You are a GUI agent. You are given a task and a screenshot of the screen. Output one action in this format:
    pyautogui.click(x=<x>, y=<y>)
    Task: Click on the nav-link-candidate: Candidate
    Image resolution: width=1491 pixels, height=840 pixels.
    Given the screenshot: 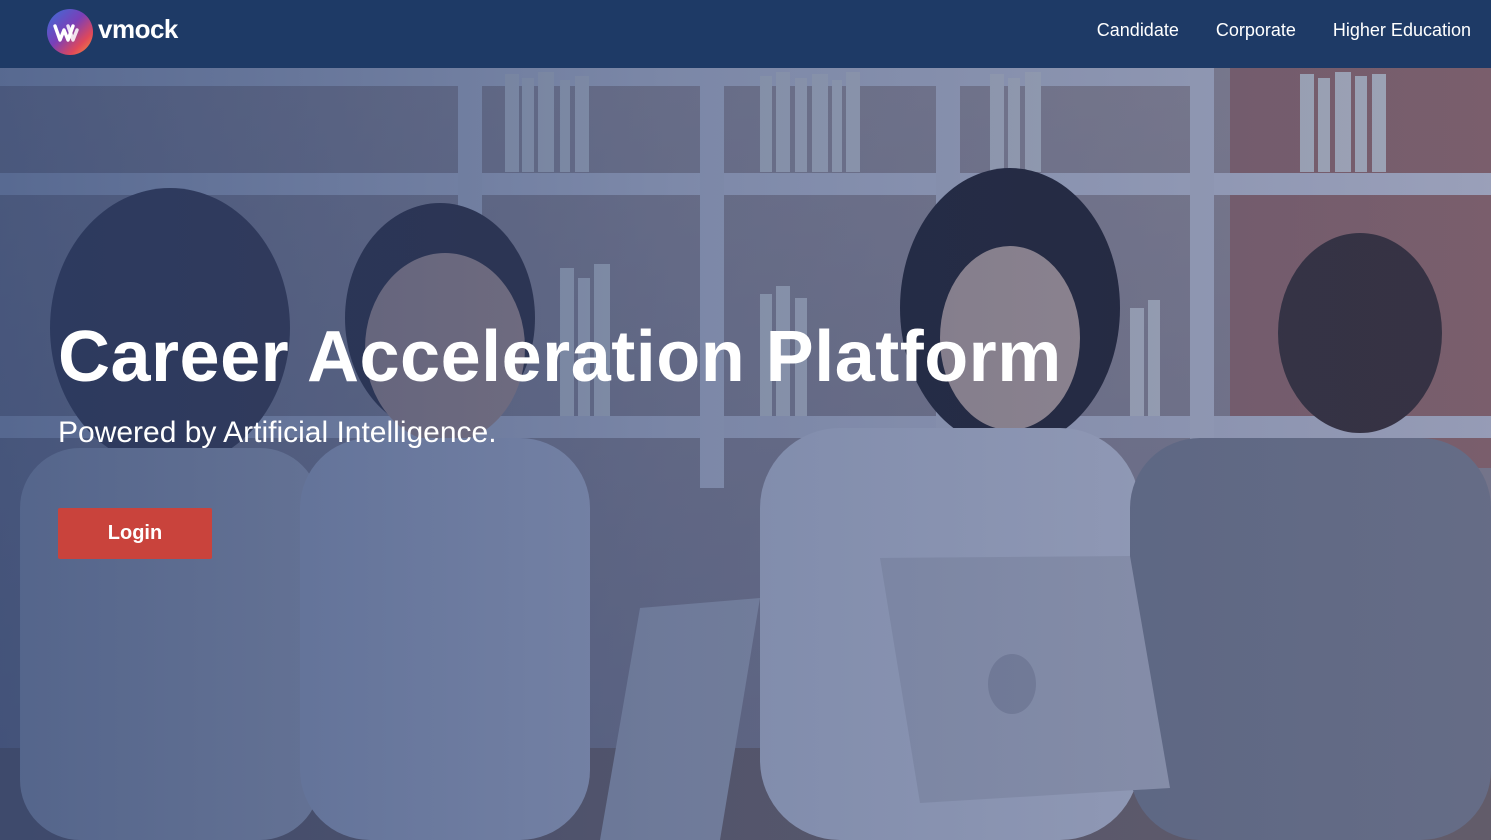 What is the action you would take?
    pyautogui.click(x=1138, y=30)
    